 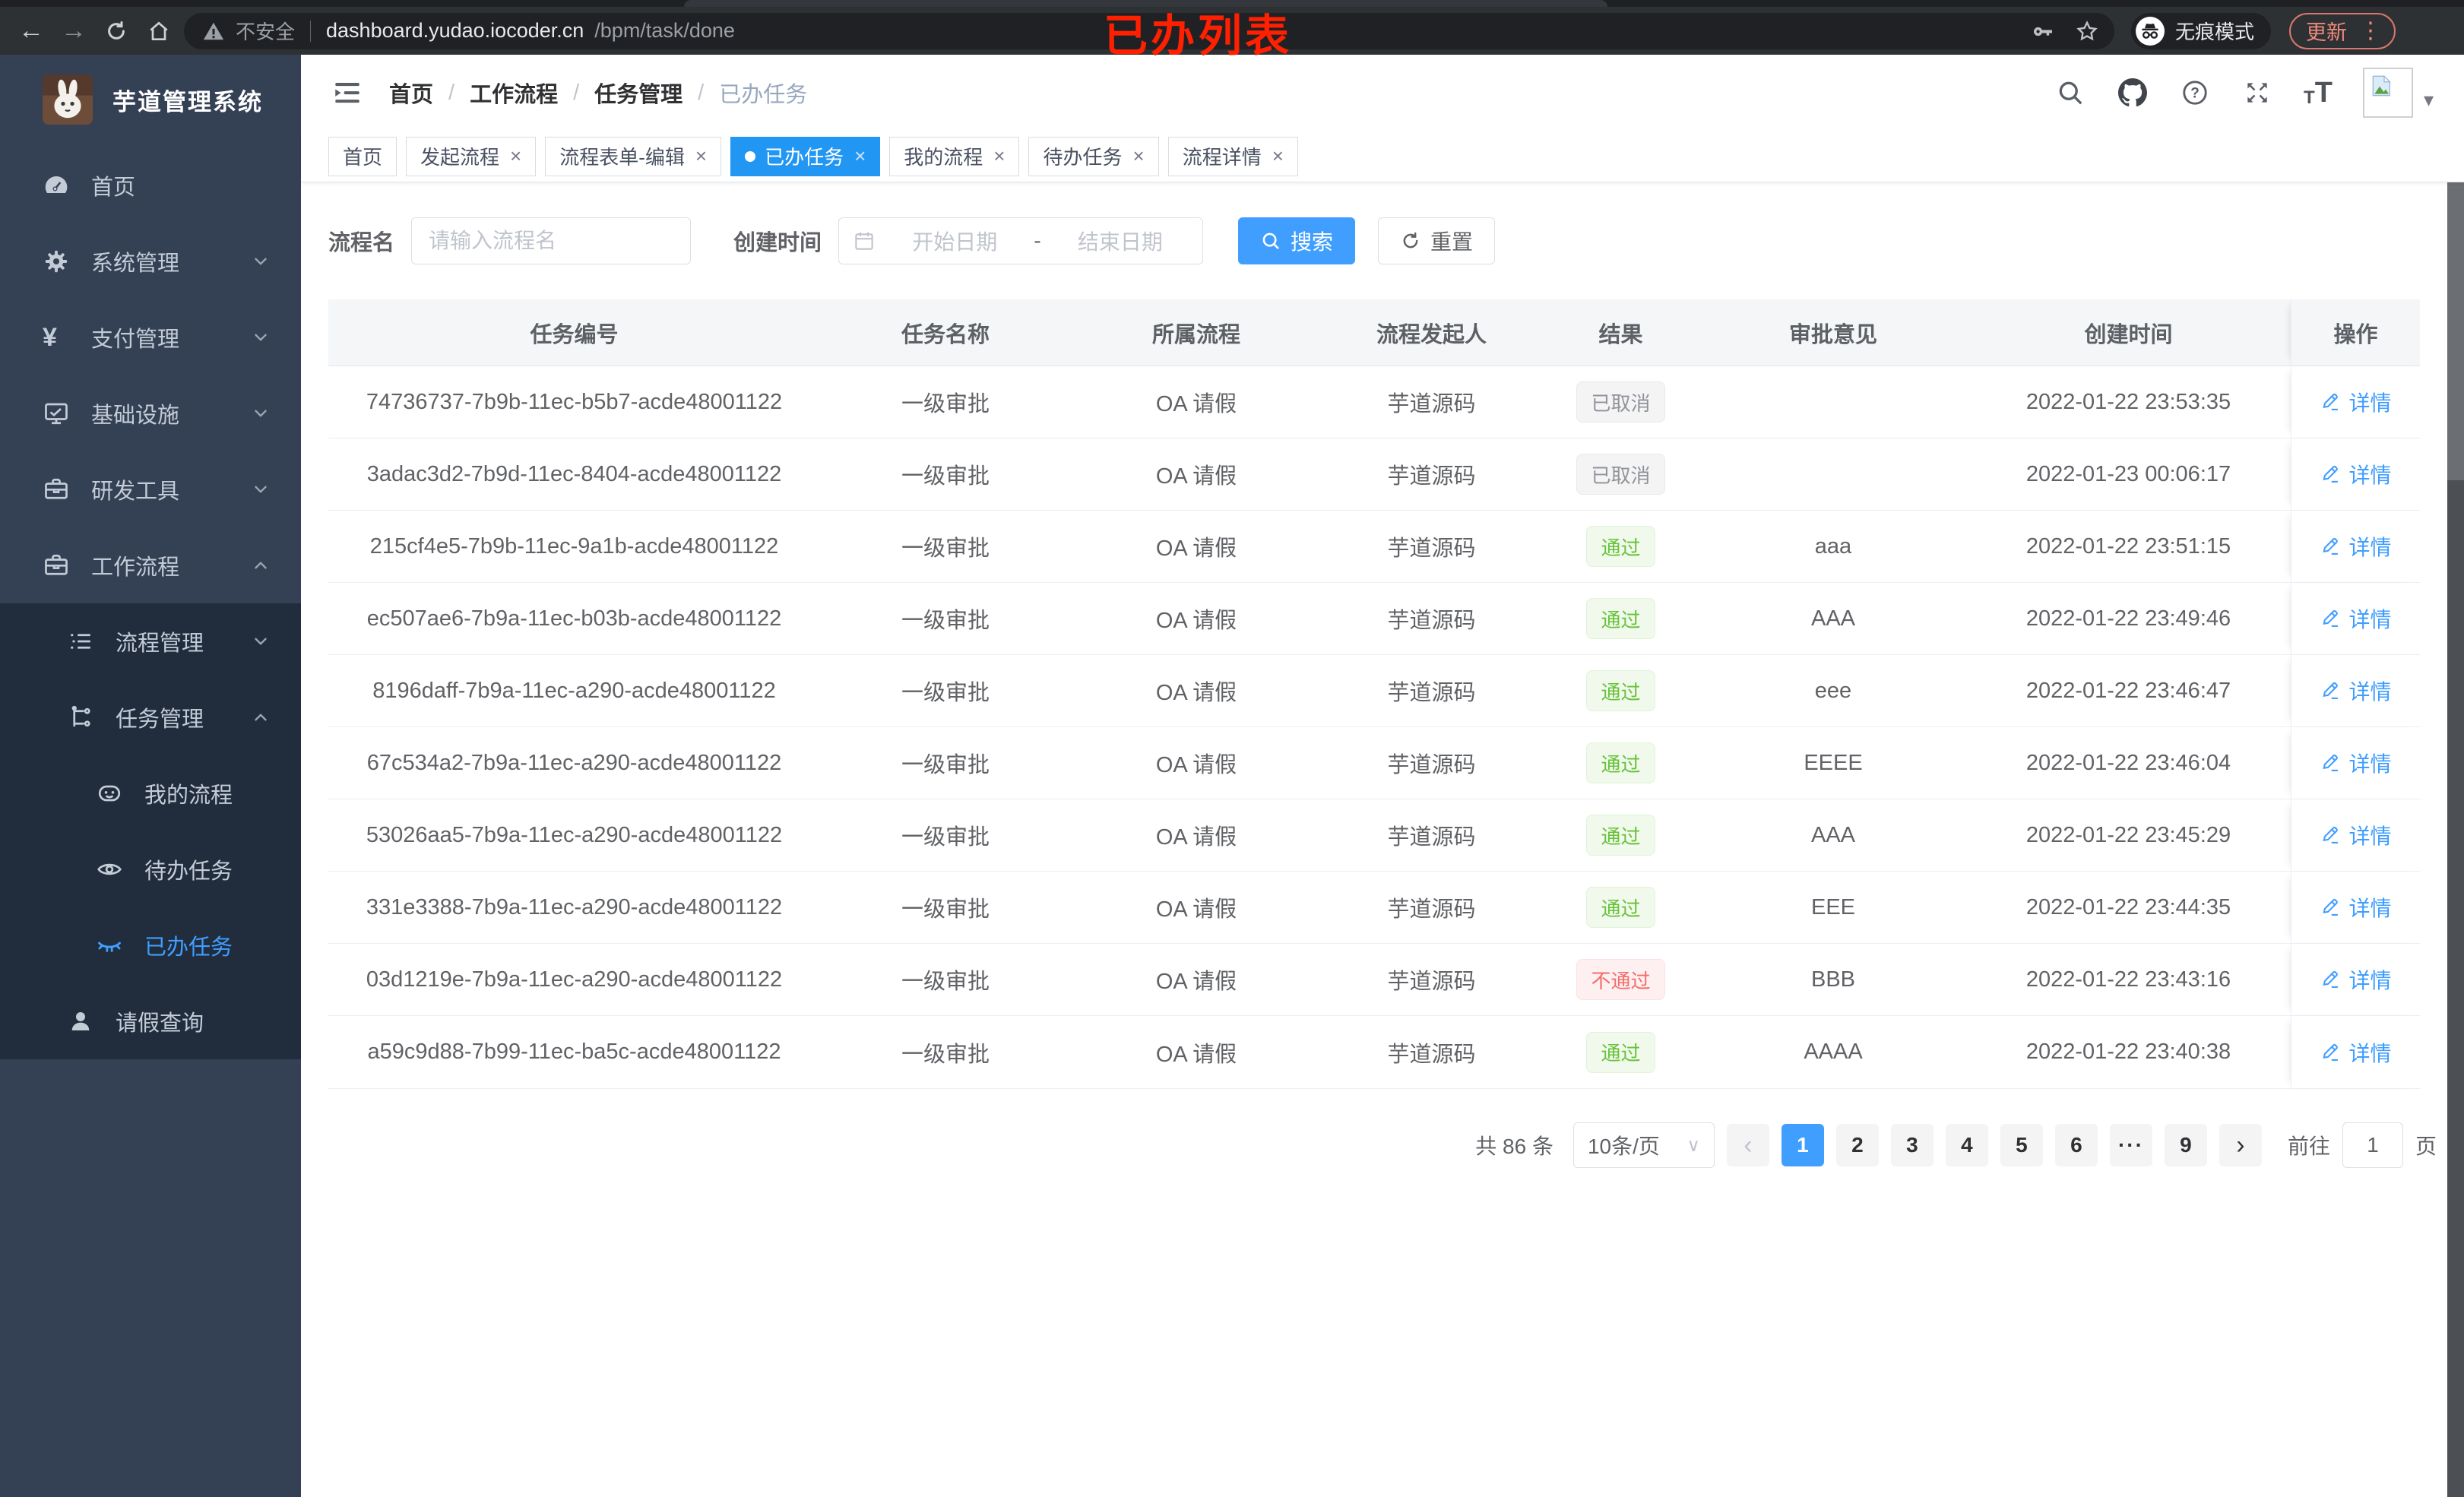 I want to click on sidebar-item-leave-query: 请假查询, so click(x=150, y=1021).